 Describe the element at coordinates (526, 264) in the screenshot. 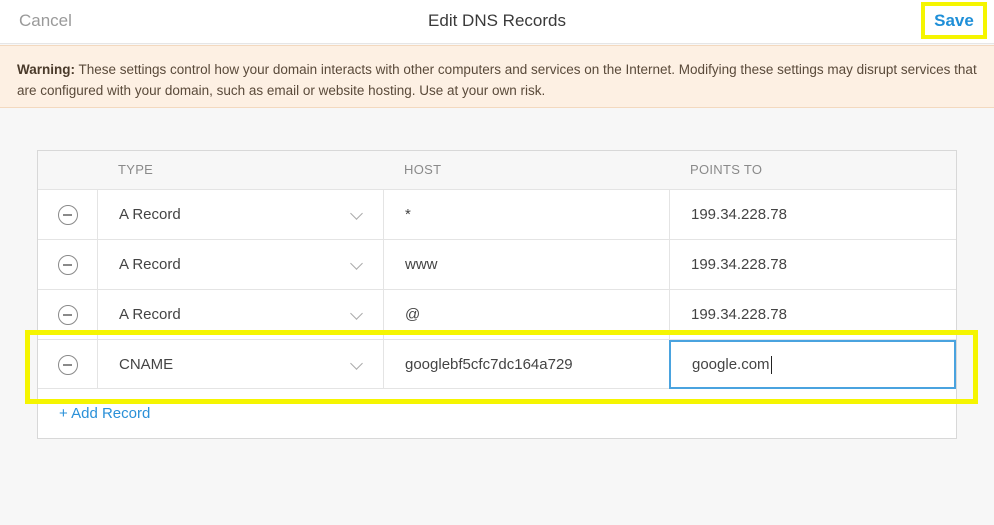

I see `host-input: www` at that location.